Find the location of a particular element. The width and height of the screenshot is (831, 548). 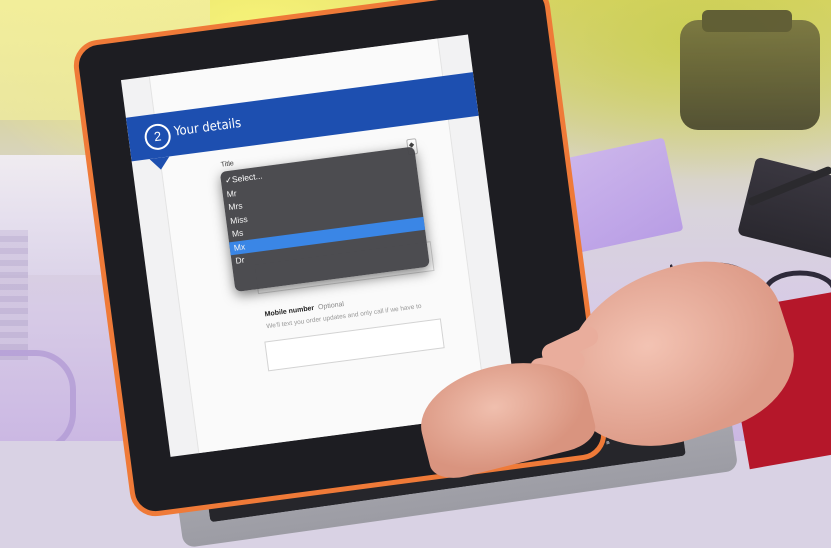

camera-bag is located at coordinates (750, 70).